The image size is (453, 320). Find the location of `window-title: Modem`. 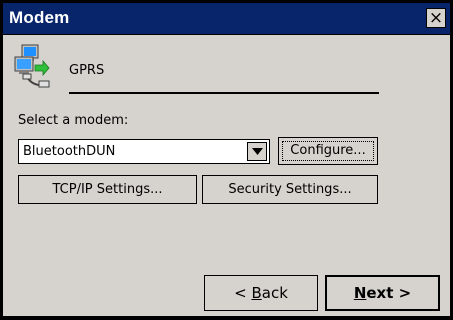

window-title: Modem is located at coordinates (39, 17).